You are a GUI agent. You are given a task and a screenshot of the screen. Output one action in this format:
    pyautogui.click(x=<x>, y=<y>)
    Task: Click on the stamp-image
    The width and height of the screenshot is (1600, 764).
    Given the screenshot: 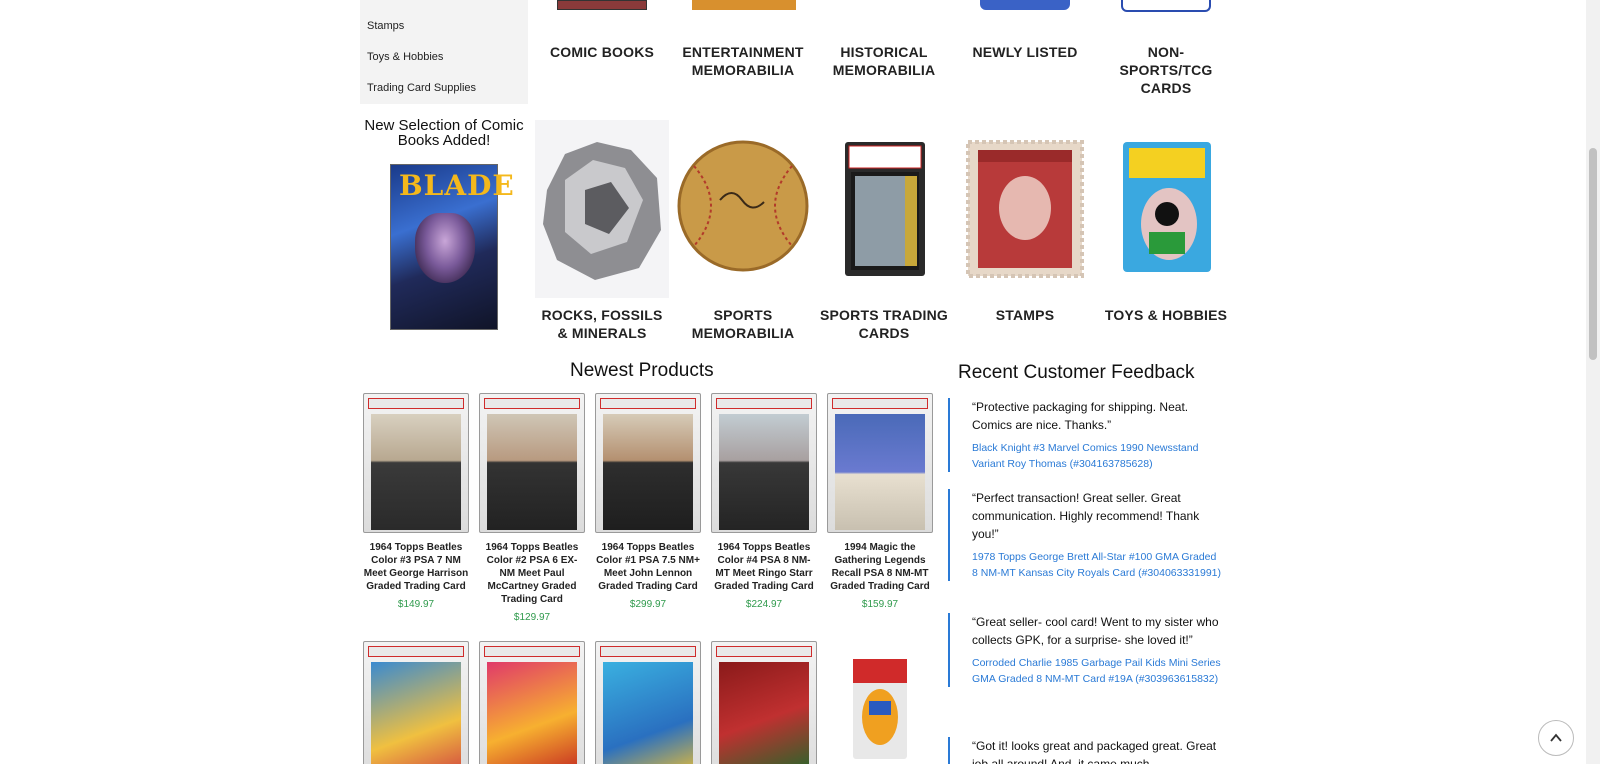 What is the action you would take?
    pyautogui.click(x=1025, y=209)
    